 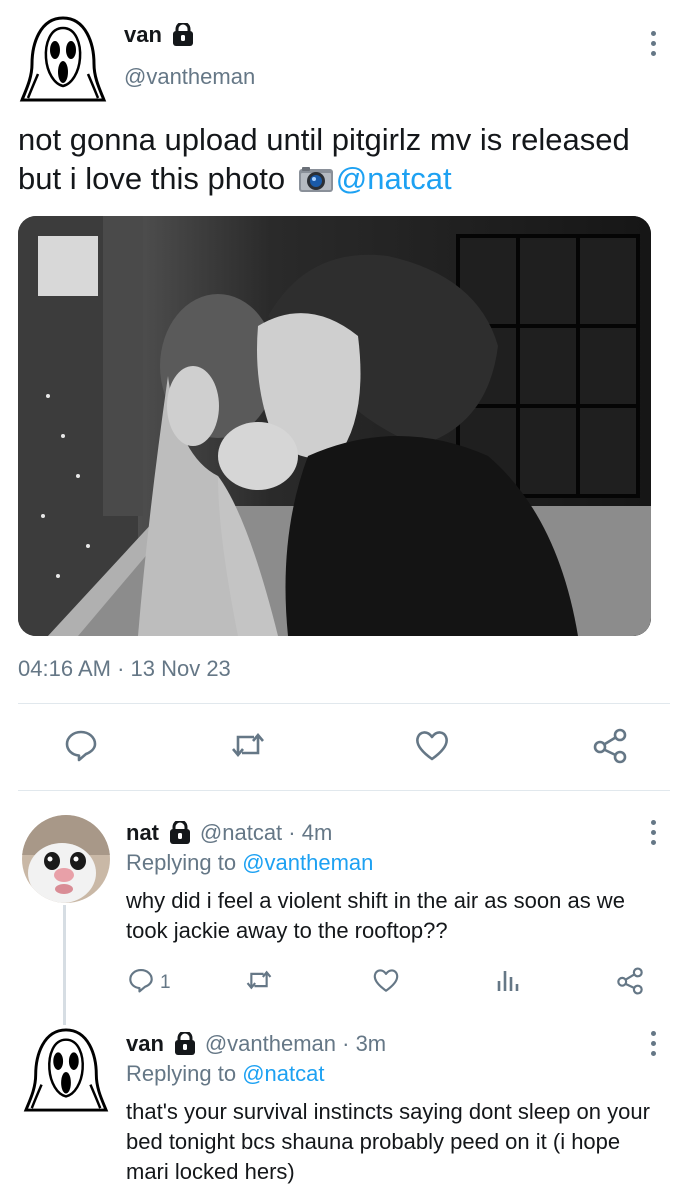 I want to click on replying-to: Replying to @vantheman, so click(x=249, y=863).